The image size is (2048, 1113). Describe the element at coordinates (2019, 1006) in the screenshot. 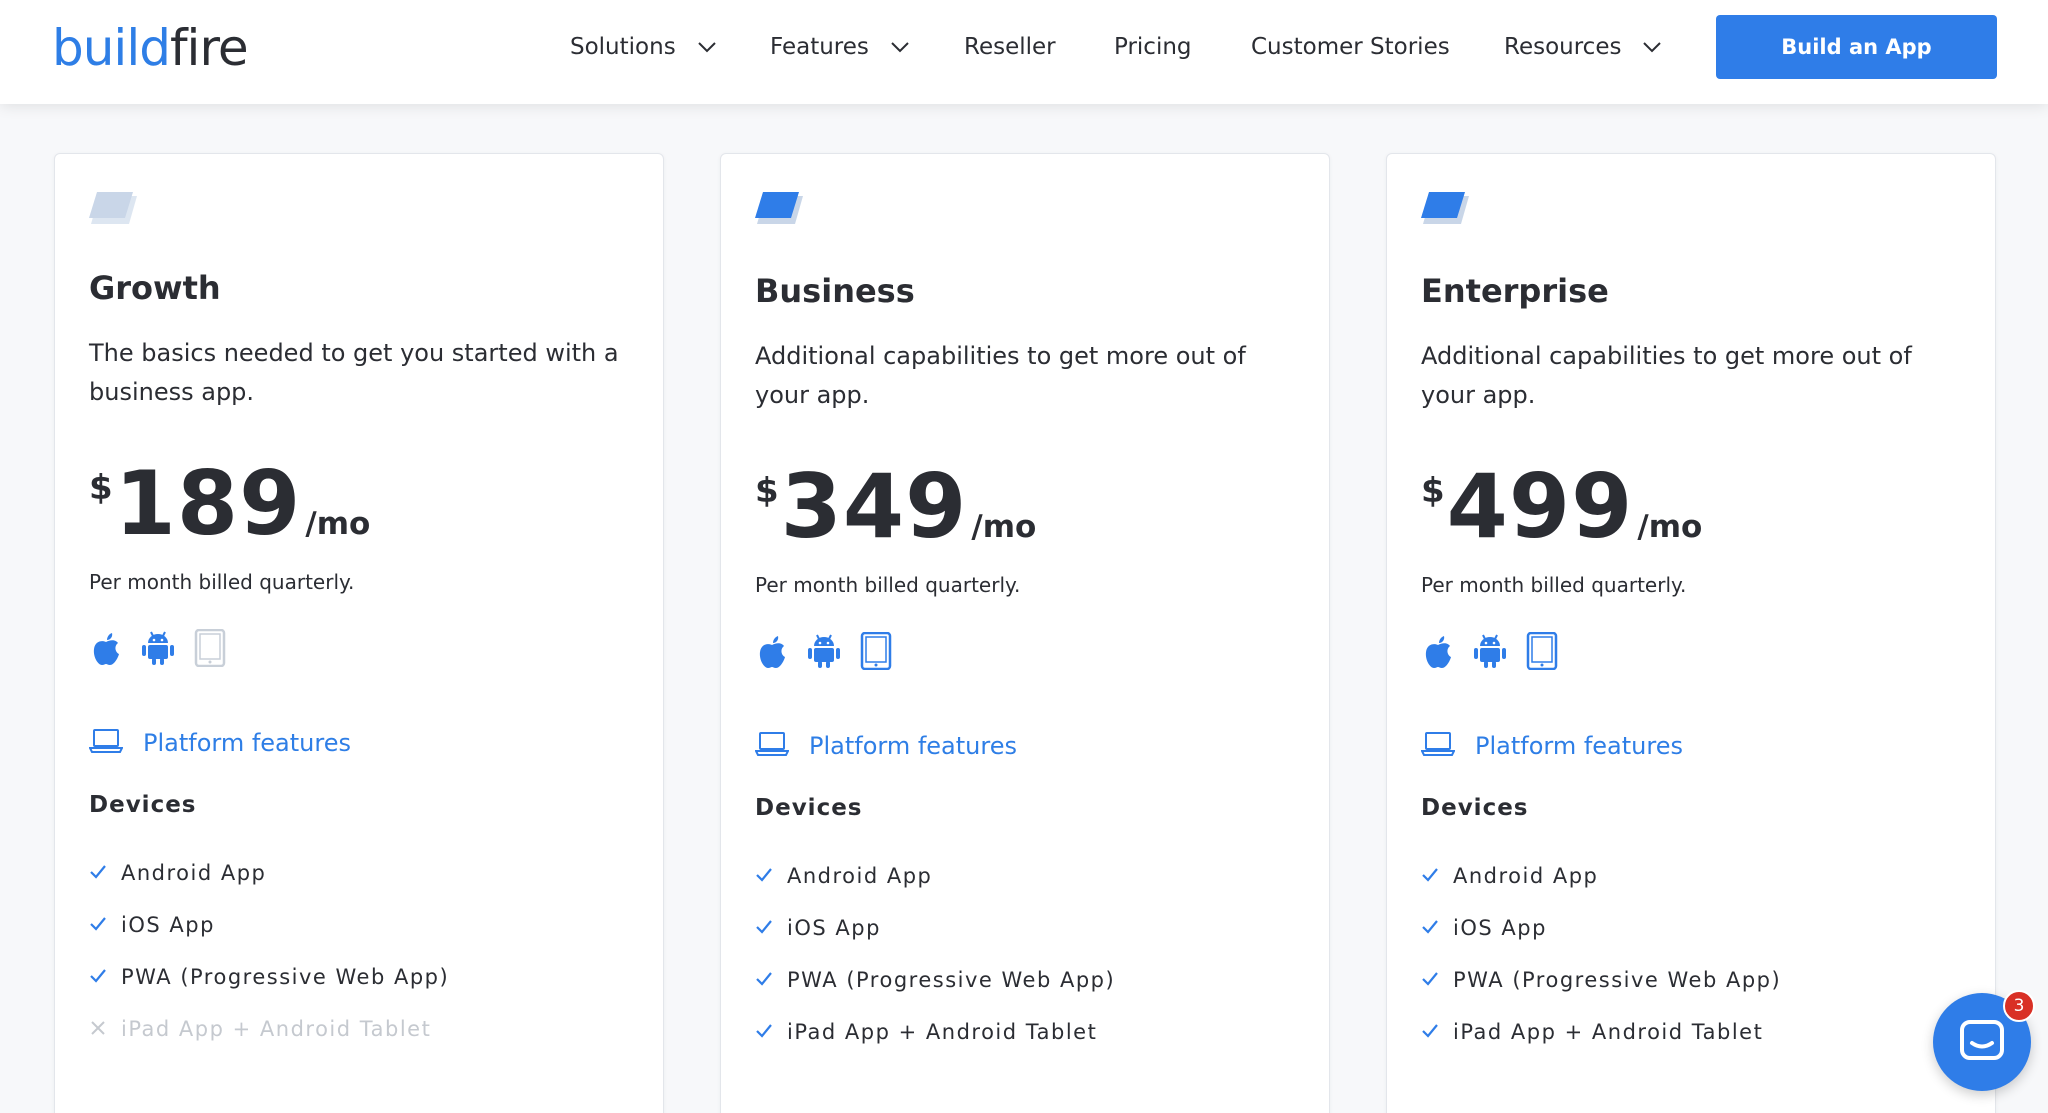

I see `chat-unread-badge: 3` at that location.